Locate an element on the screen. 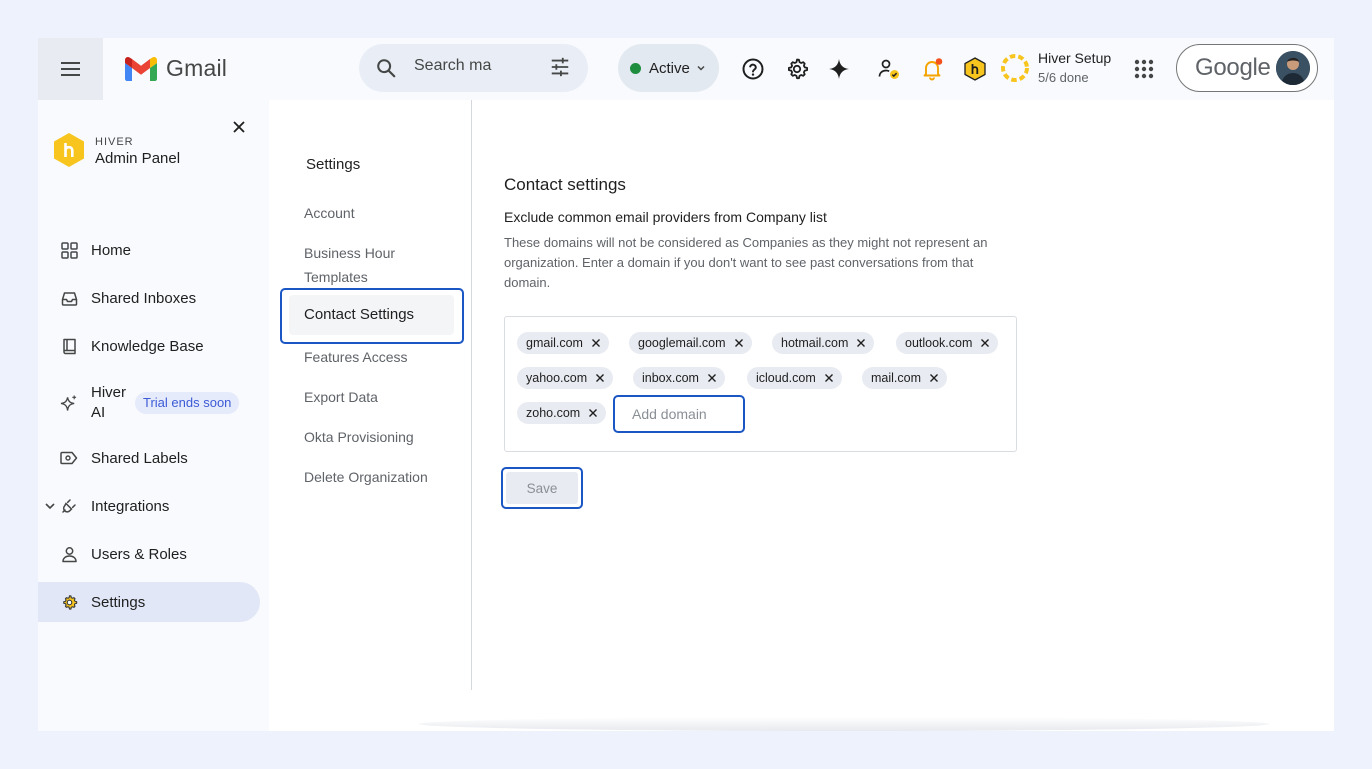  domain-chip: yahoo.com is located at coordinates (565, 378).